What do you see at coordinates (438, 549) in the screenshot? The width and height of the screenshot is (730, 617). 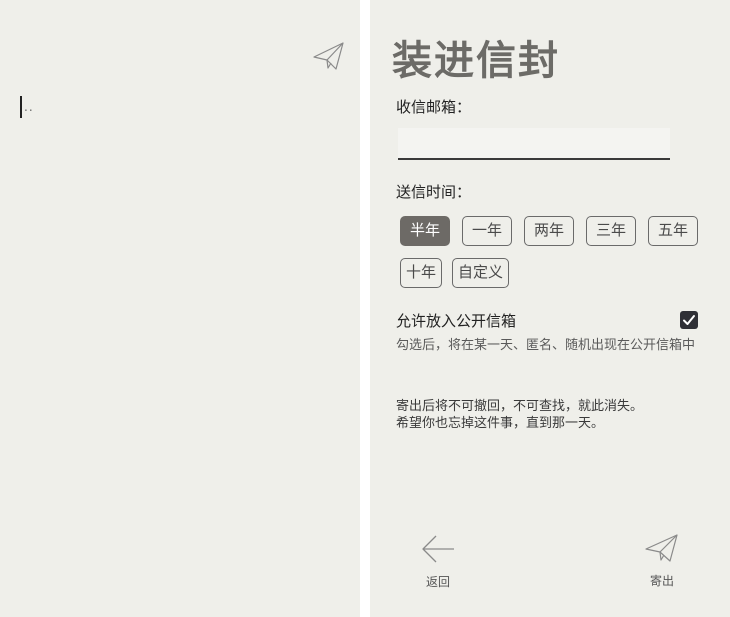 I see `arrow-left-icon` at bounding box center [438, 549].